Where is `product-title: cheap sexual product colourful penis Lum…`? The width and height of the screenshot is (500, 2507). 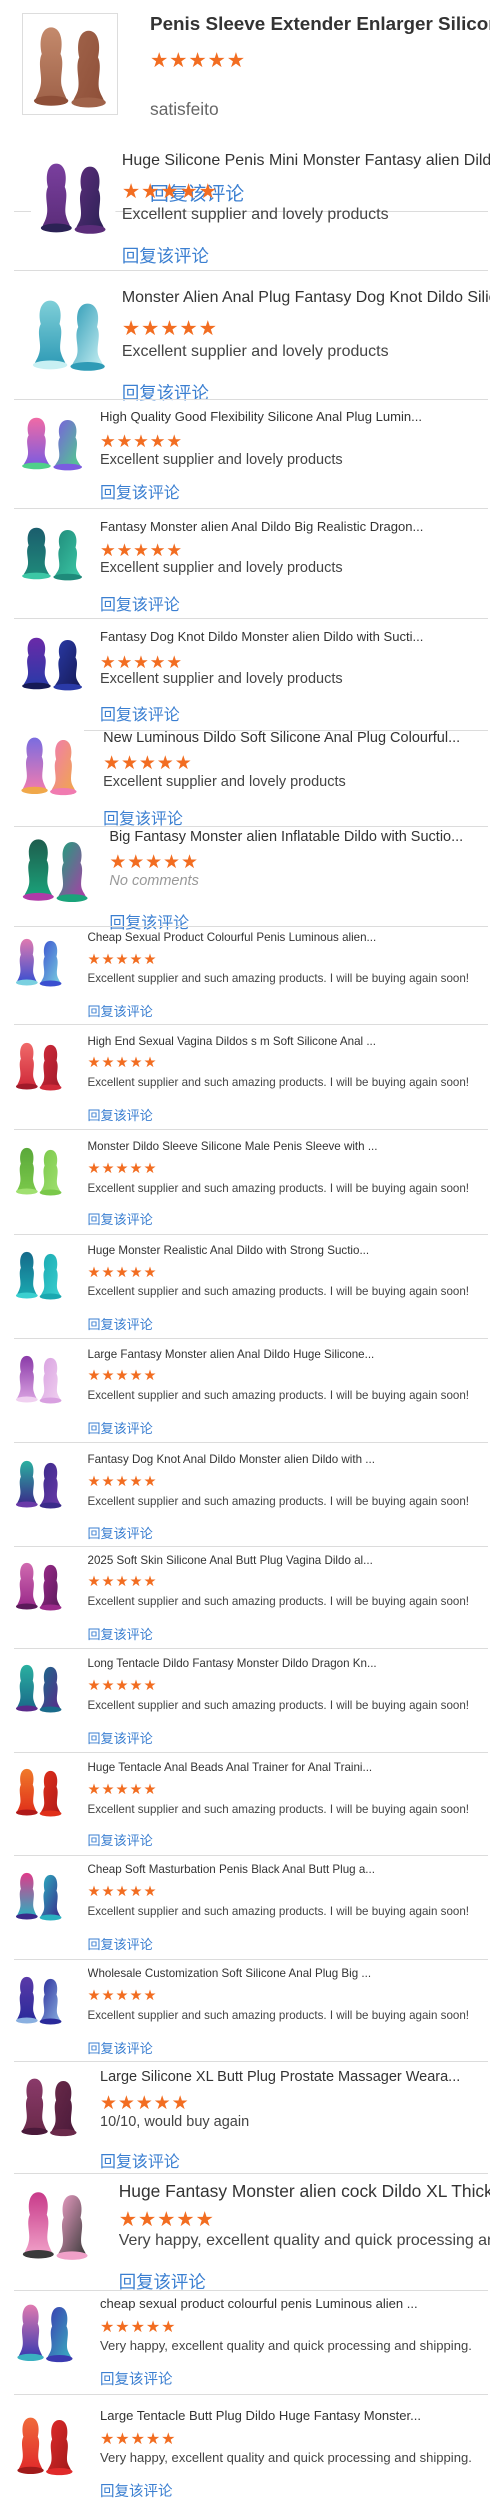
product-title: cheap sexual product colourful penis Lum… is located at coordinates (259, 2303).